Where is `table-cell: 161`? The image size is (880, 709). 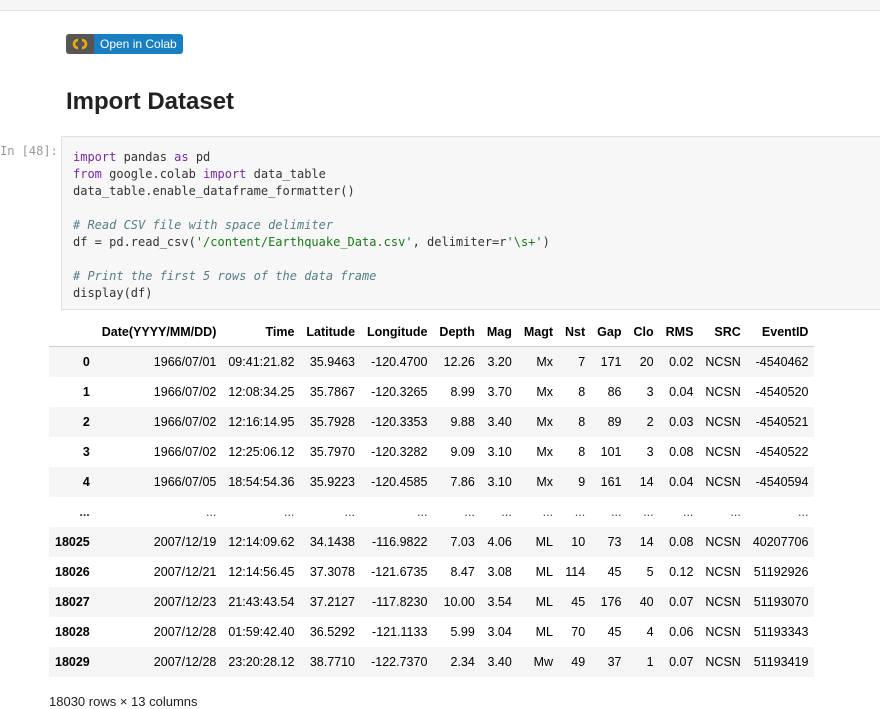
table-cell: 161 is located at coordinates (611, 482).